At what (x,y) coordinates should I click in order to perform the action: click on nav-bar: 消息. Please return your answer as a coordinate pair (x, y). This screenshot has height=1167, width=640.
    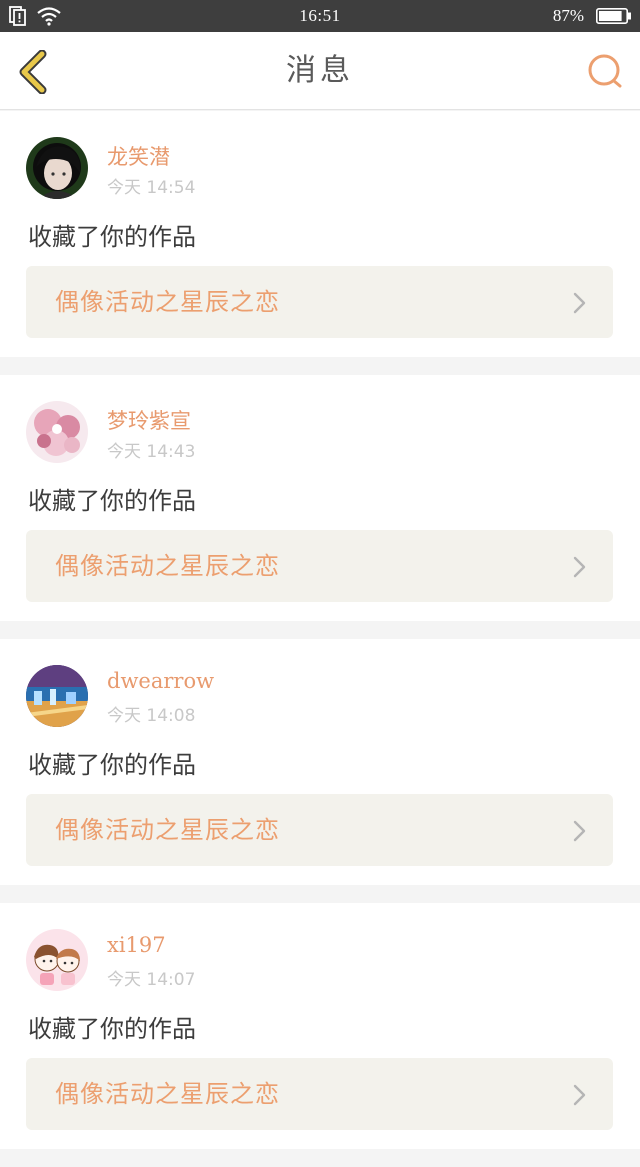
    Looking at the image, I should click on (320, 71).